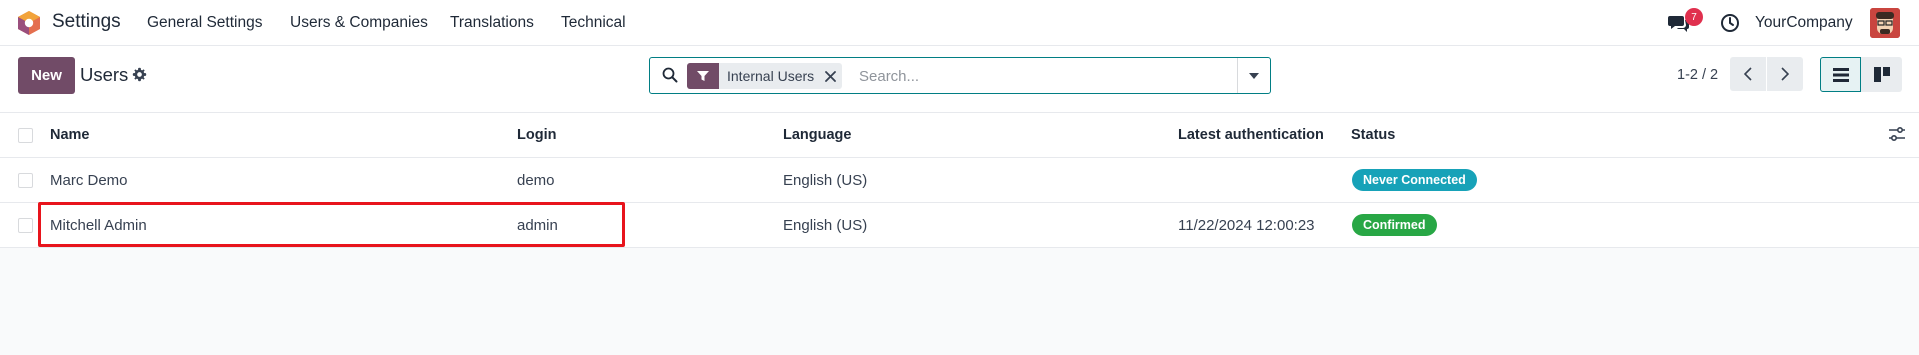 The width and height of the screenshot is (1919, 355). I want to click on list-view-button, so click(1840, 74).